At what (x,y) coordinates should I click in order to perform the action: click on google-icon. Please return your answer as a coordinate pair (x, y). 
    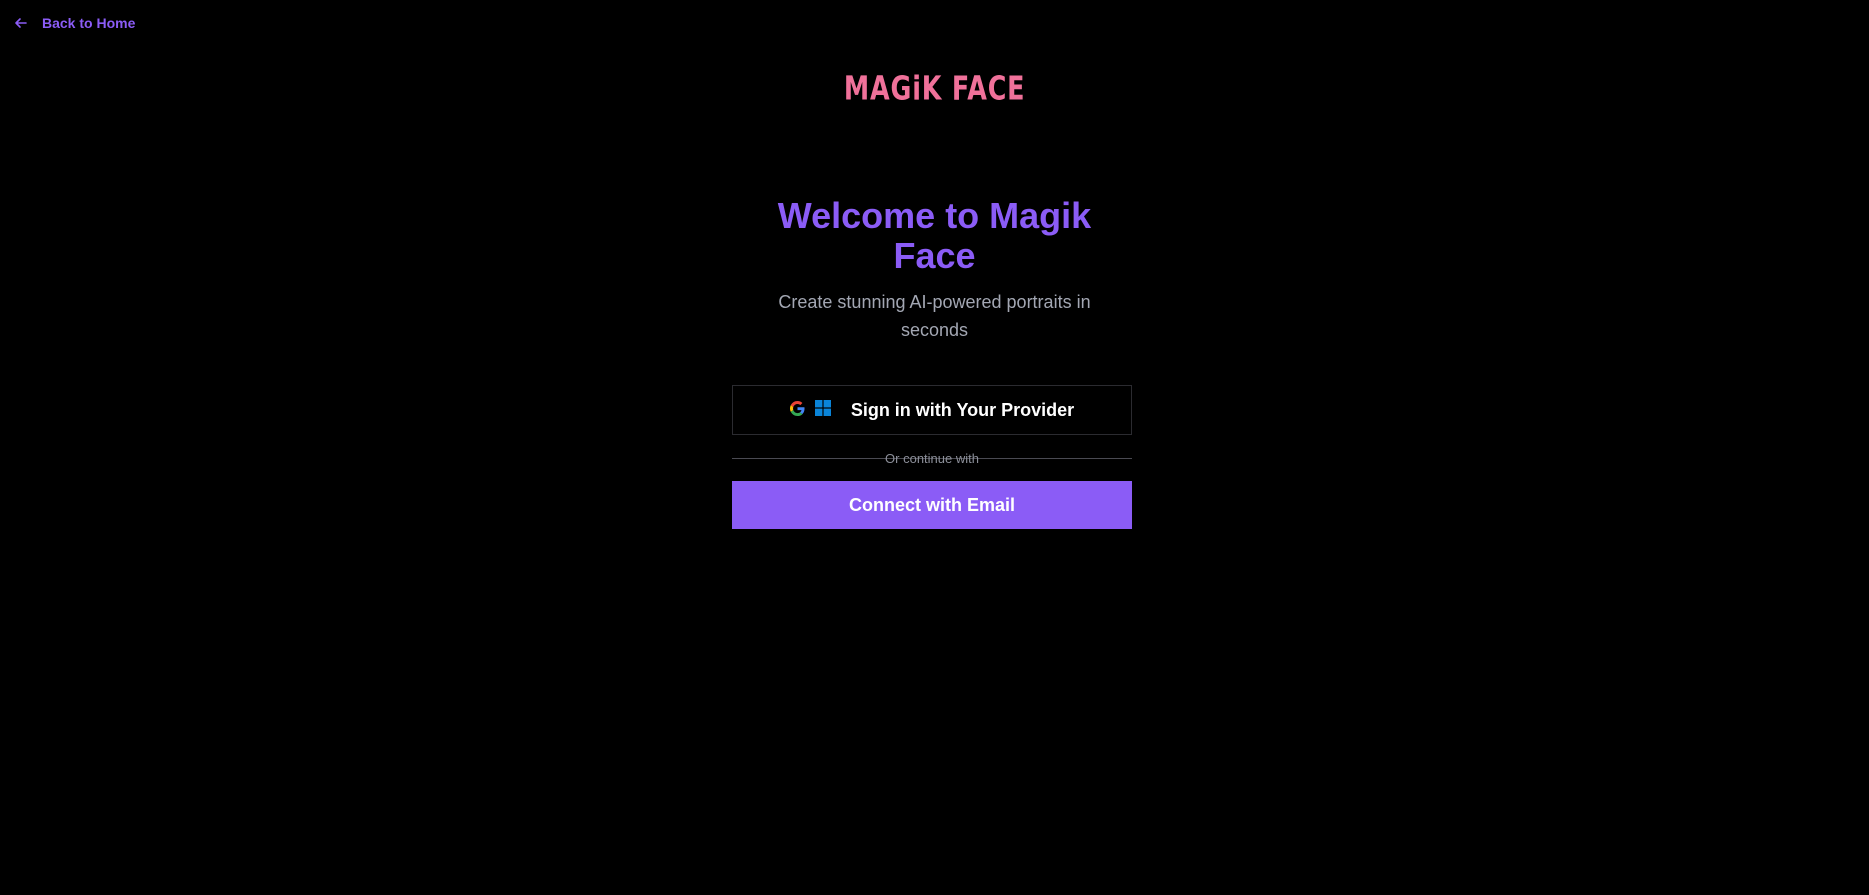
    Looking at the image, I should click on (797, 410).